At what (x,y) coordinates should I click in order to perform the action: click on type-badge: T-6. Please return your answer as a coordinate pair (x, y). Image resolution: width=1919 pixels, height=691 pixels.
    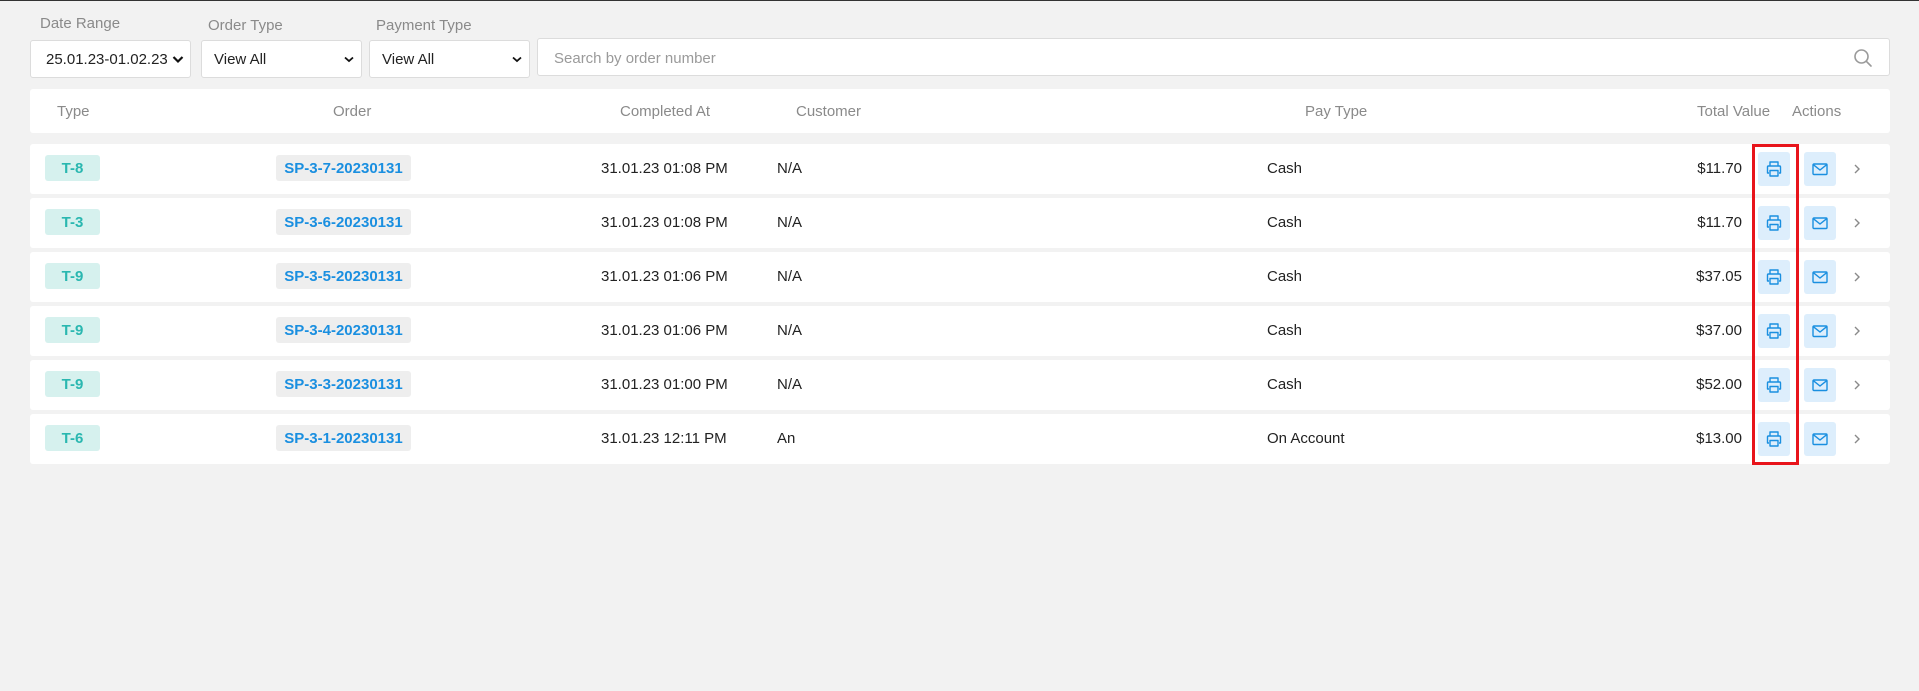
    Looking at the image, I should click on (72, 438).